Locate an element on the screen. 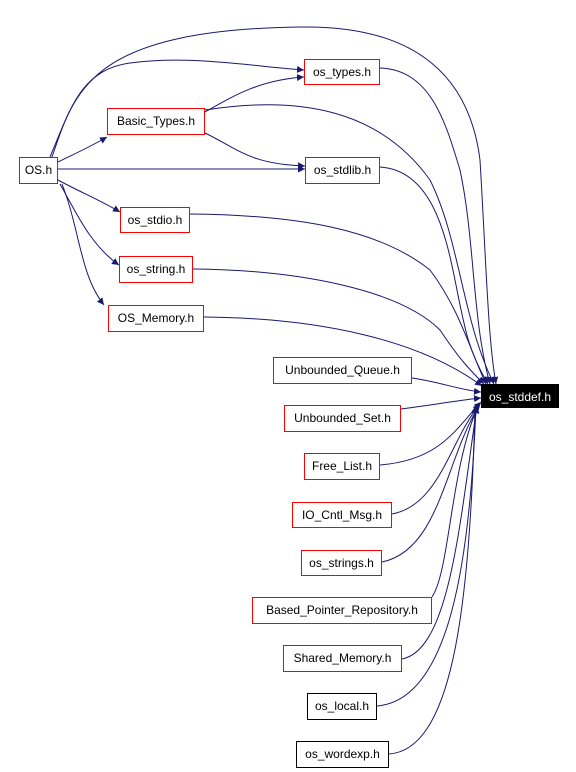 This screenshot has width=576, height=772. edge-basic_types-to-os_types is located at coordinates (254, 93).